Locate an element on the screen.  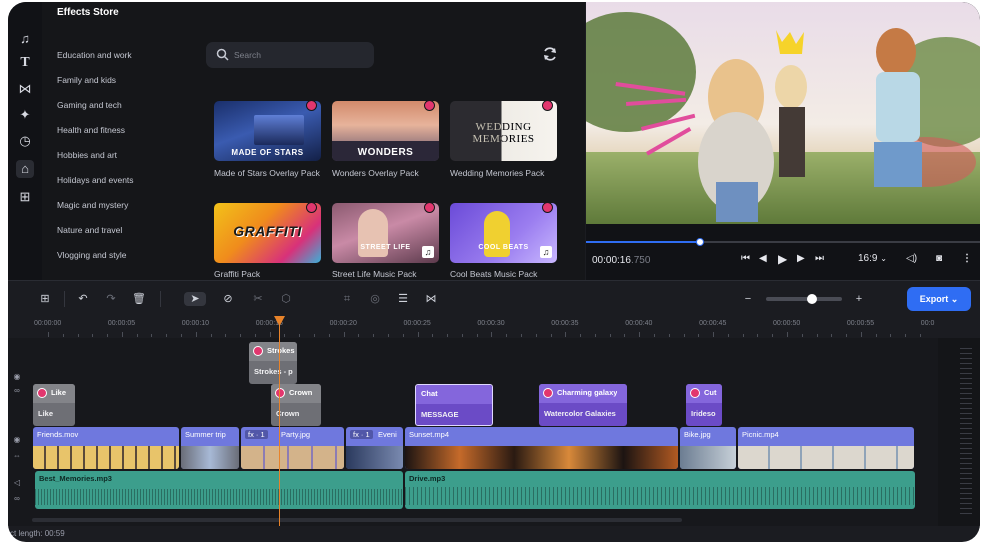
add-track-icon: ⊞ is located at coordinates (45, 299).